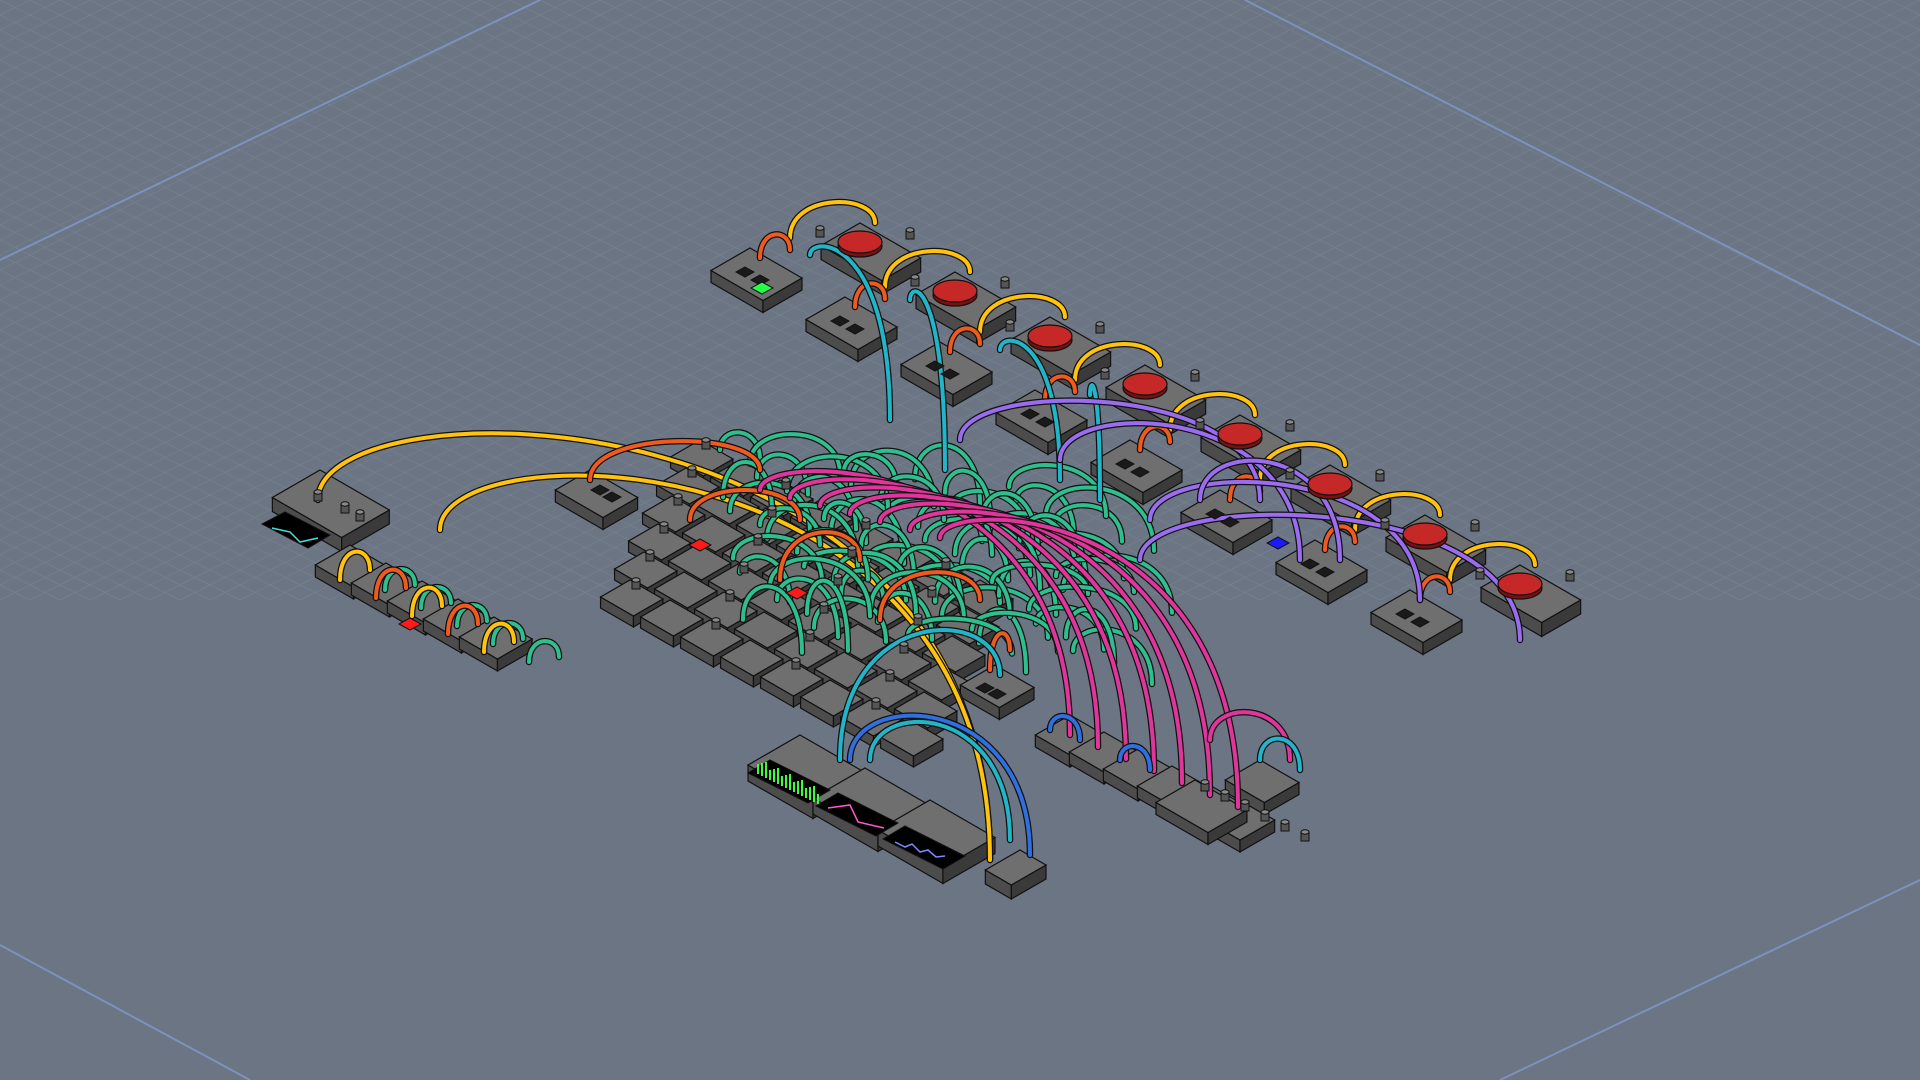 Image resolution: width=1920 pixels, height=1080 pixels. What do you see at coordinates (331, 511) in the screenshot?
I see `scope-small` at bounding box center [331, 511].